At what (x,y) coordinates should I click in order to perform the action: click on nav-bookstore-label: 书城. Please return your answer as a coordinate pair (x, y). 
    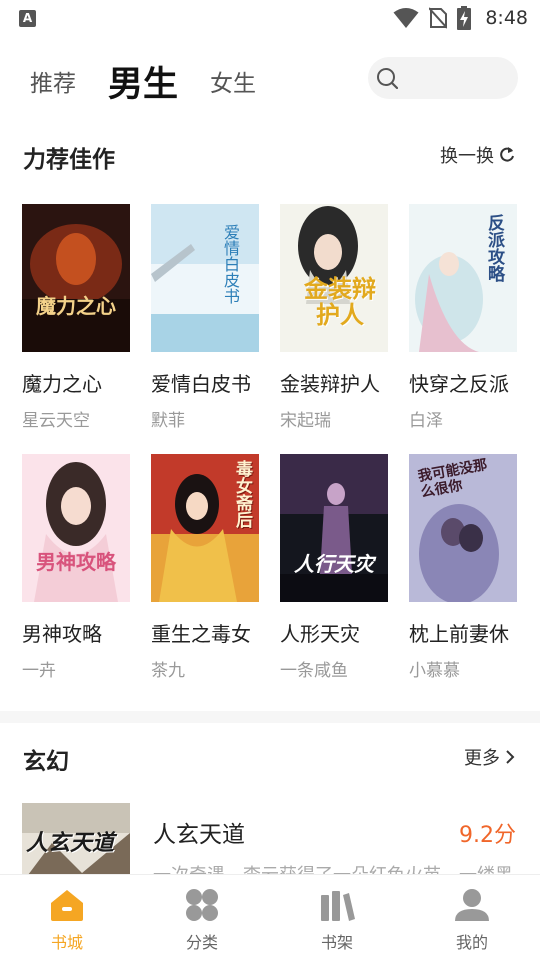
    Looking at the image, I should click on (66, 942).